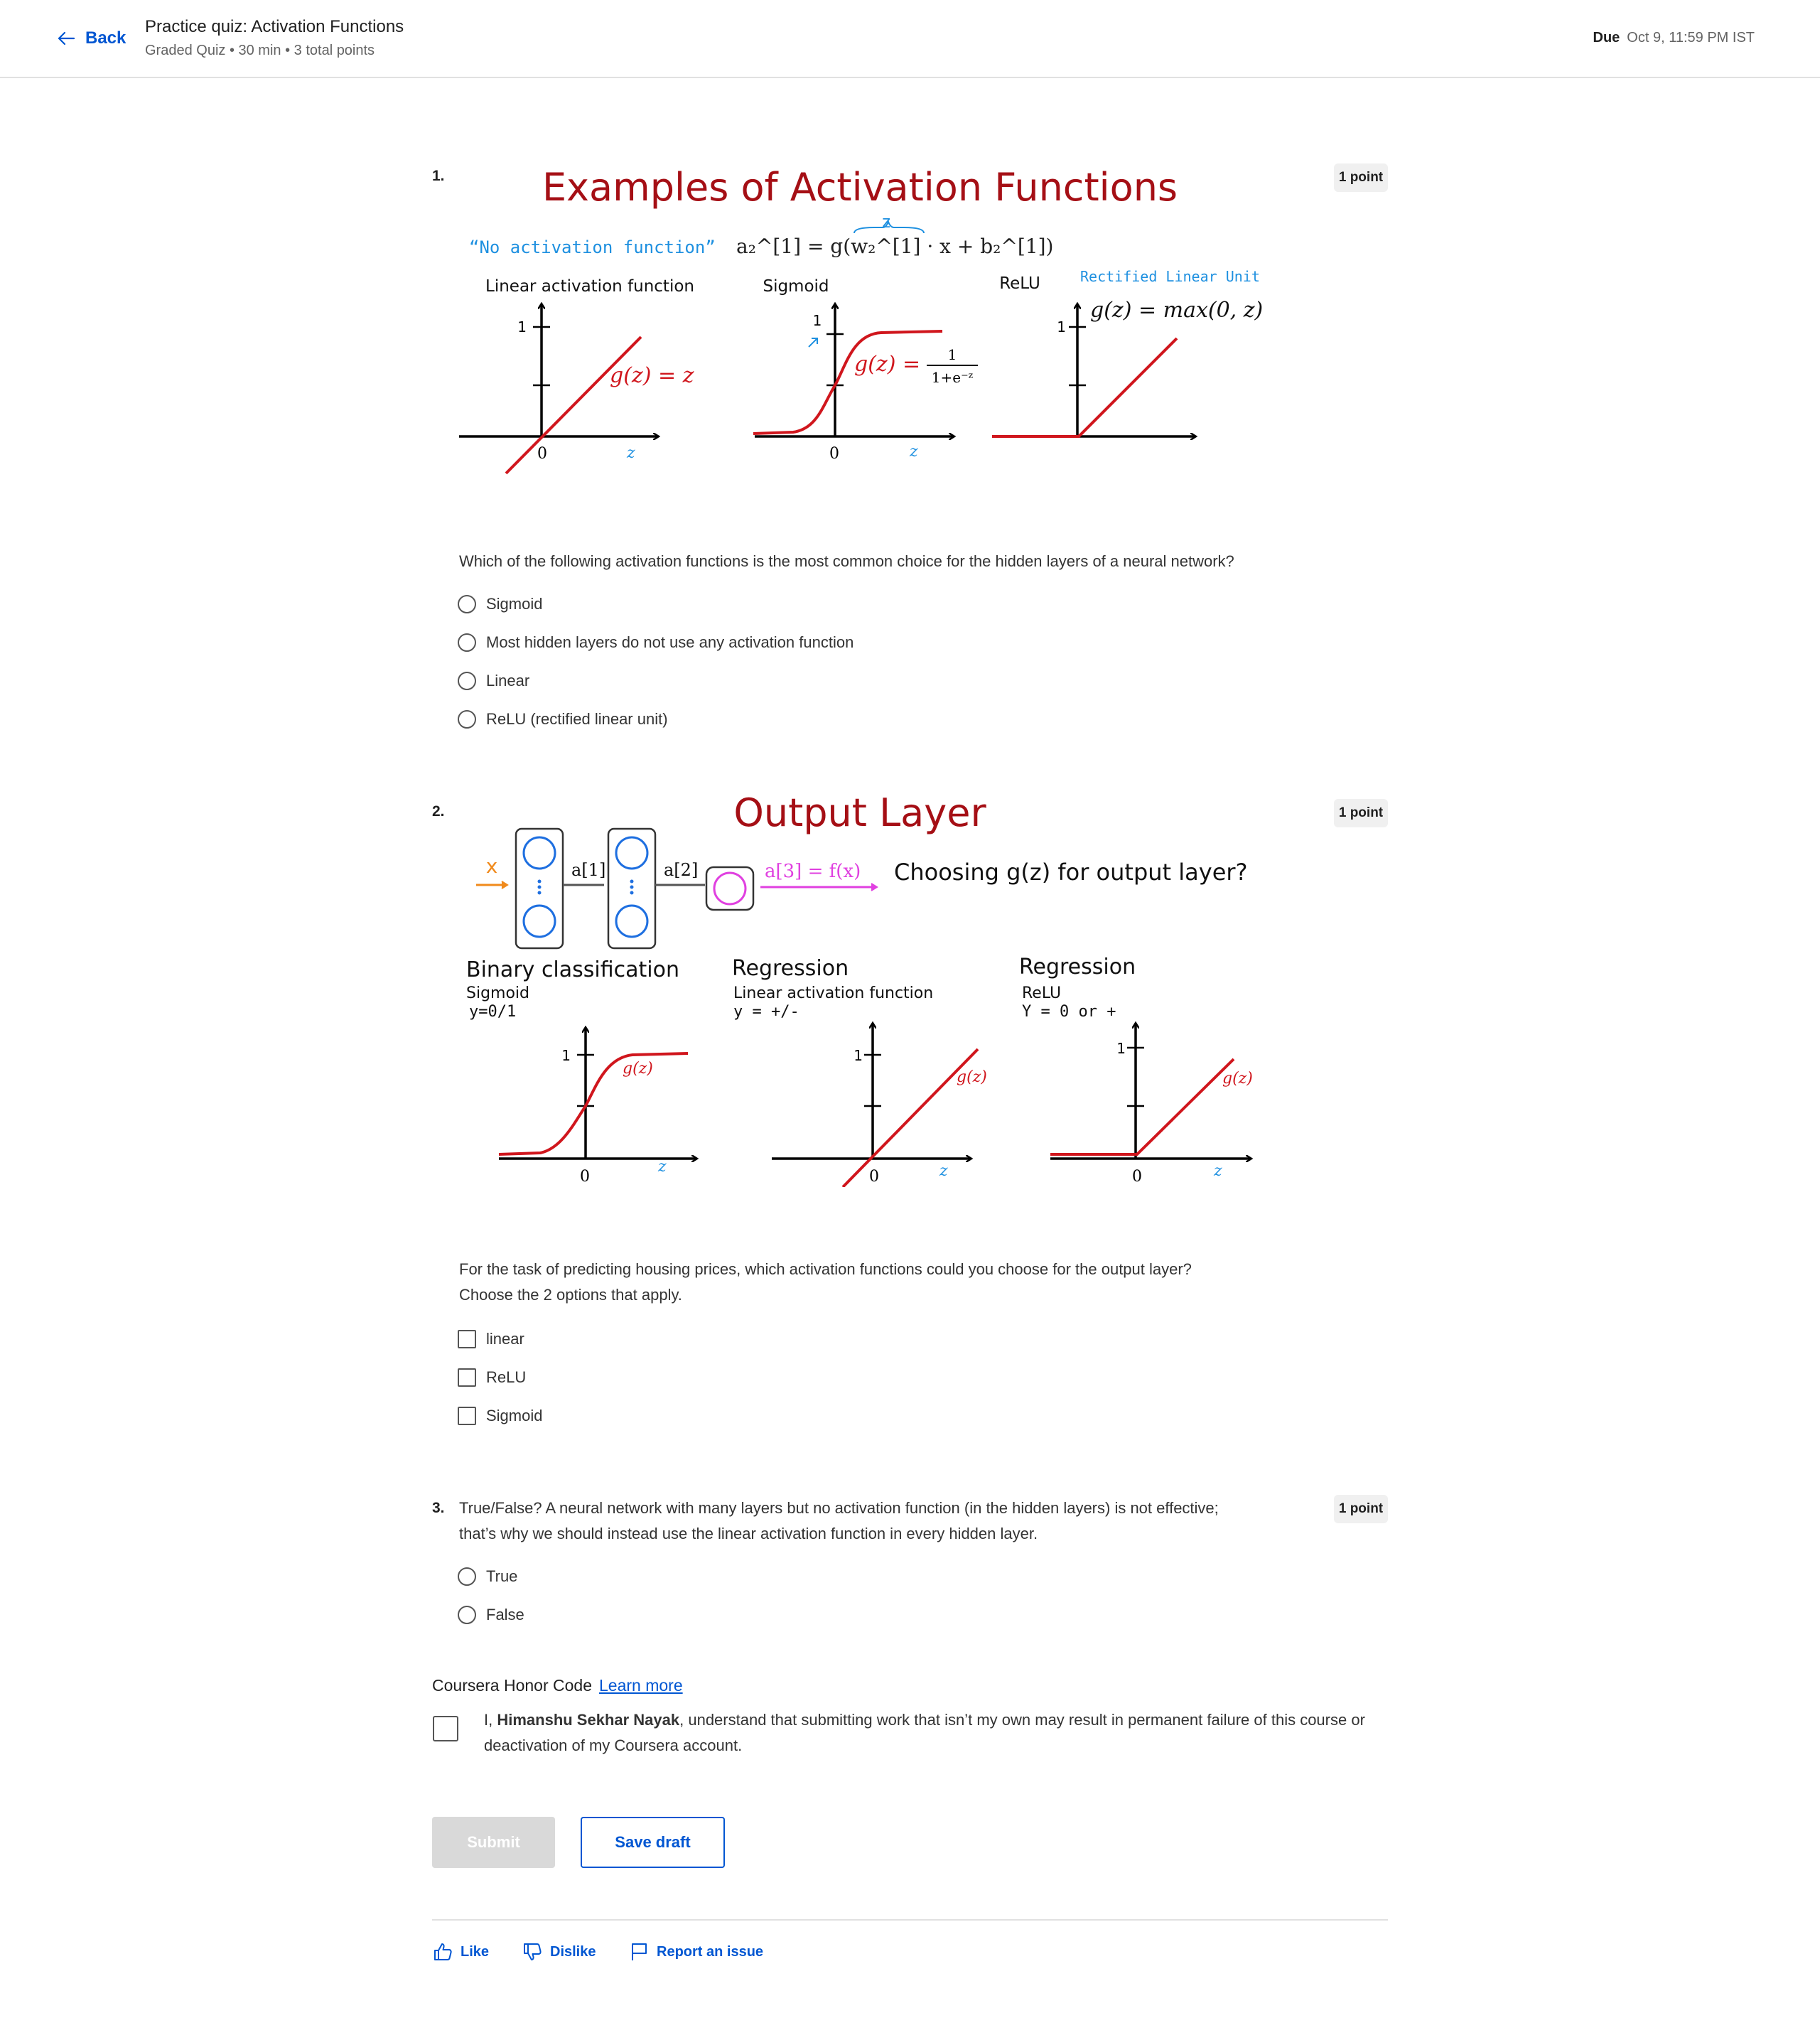 The height and width of the screenshot is (2040, 1820). I want to click on due-date: Due Oct 9, 11:59 PM IST, so click(1674, 38).